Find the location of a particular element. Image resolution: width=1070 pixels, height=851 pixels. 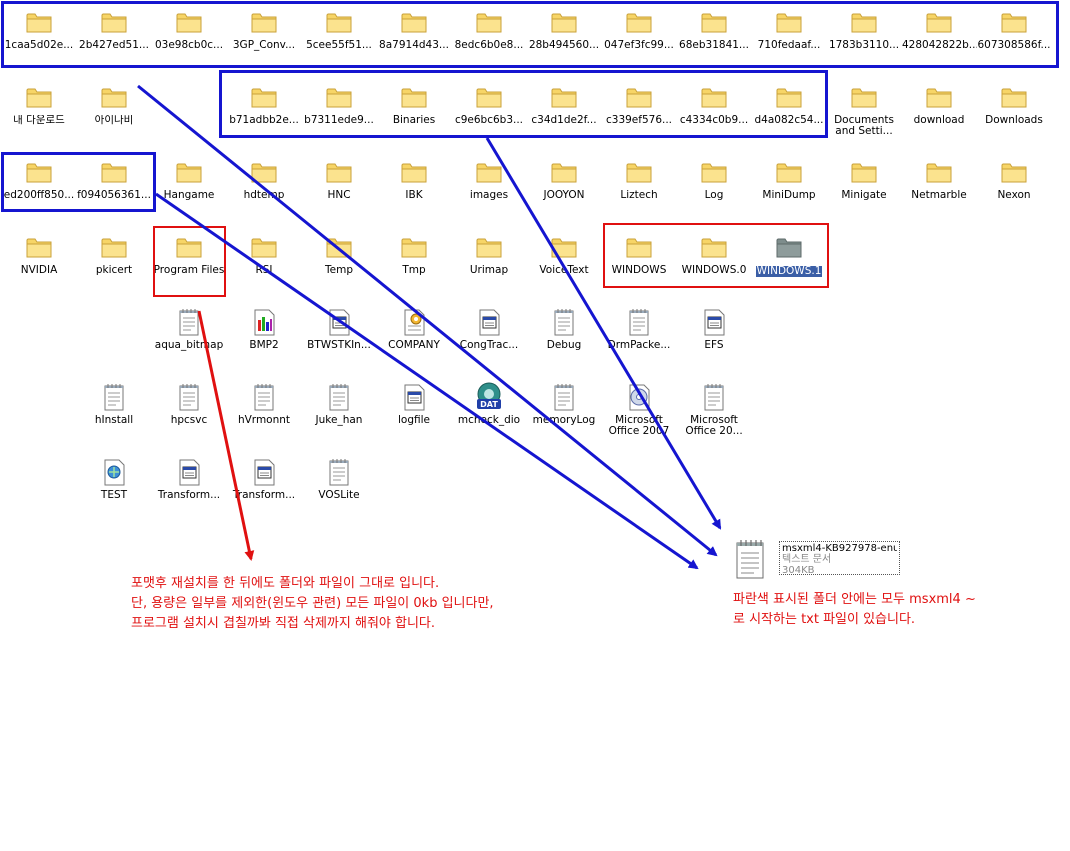

red-arrow is located at coordinates (226, 435).